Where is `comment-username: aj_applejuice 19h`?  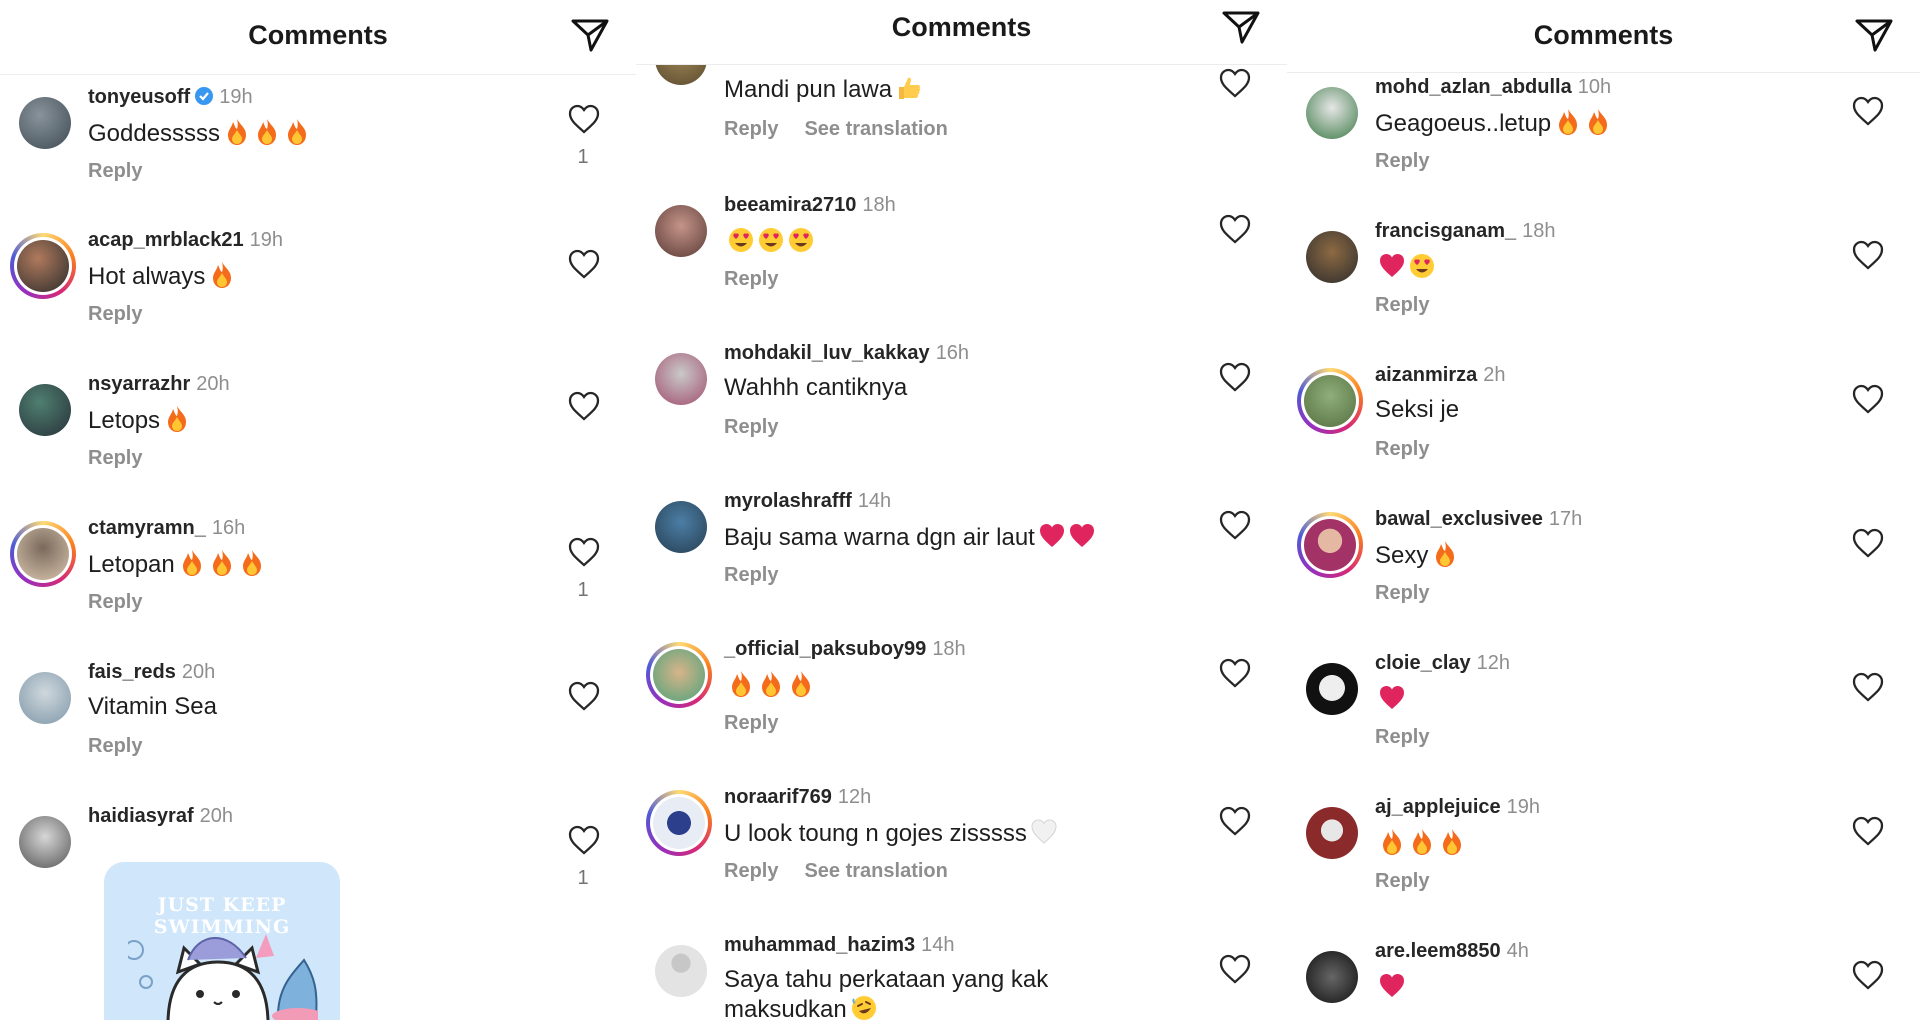 comment-username: aj_applejuice 19h is located at coordinates (1457, 807).